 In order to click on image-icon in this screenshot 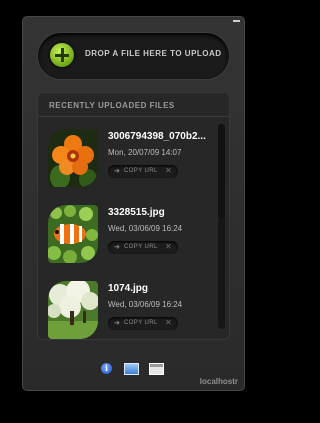, I will do `click(131, 369)`.